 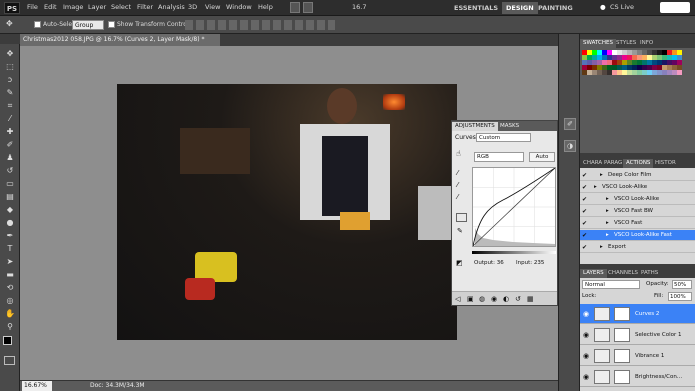 What do you see at coordinates (593, 273) in the screenshot?
I see `tab-layers: LAYERS` at bounding box center [593, 273].